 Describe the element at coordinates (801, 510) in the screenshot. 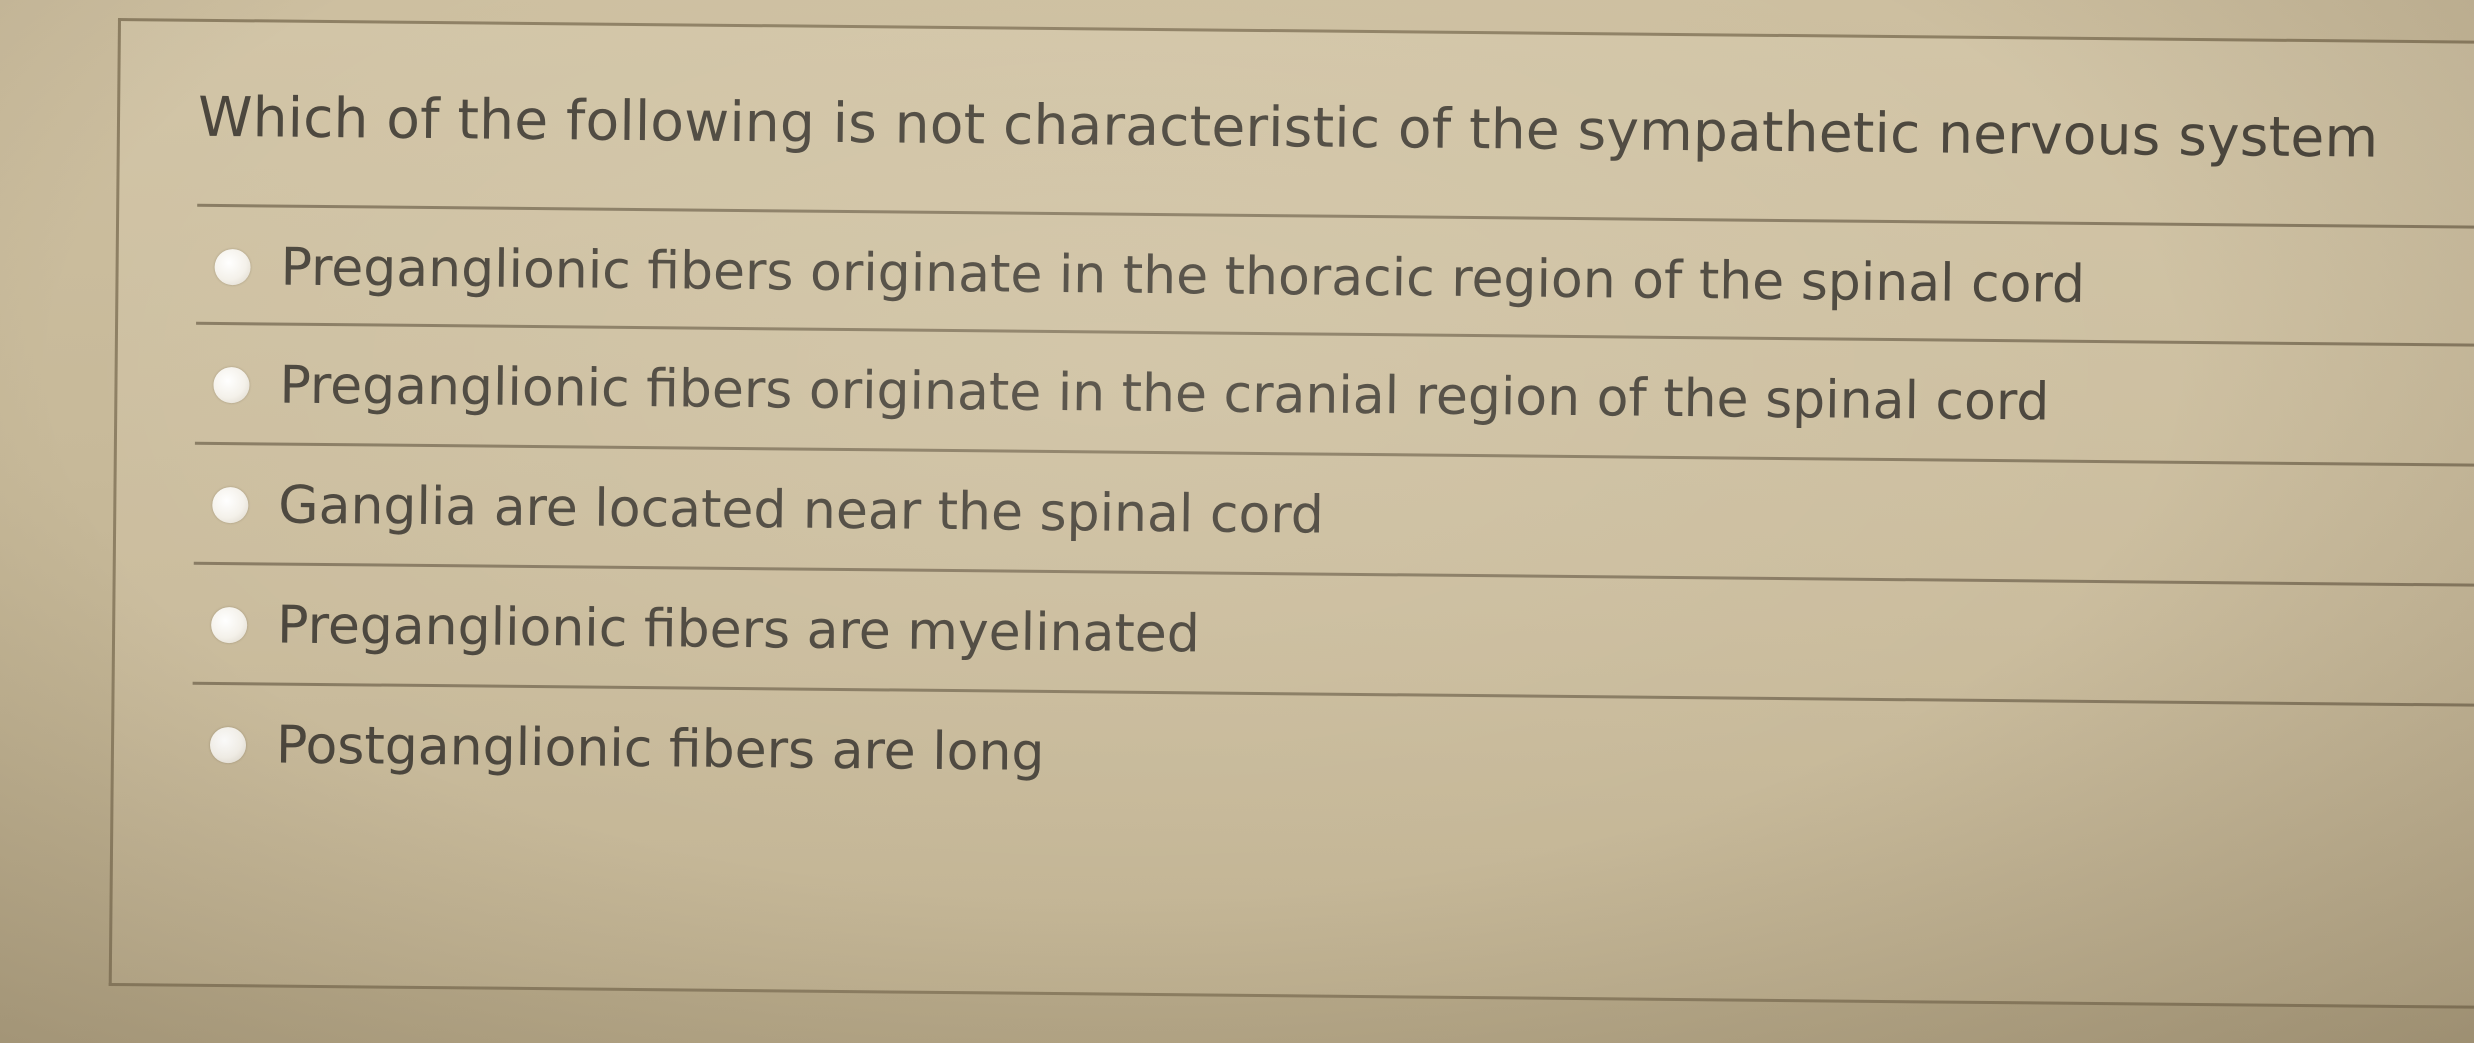

I see `answer-option-label: Ganglia are located near the spinal cord` at that location.